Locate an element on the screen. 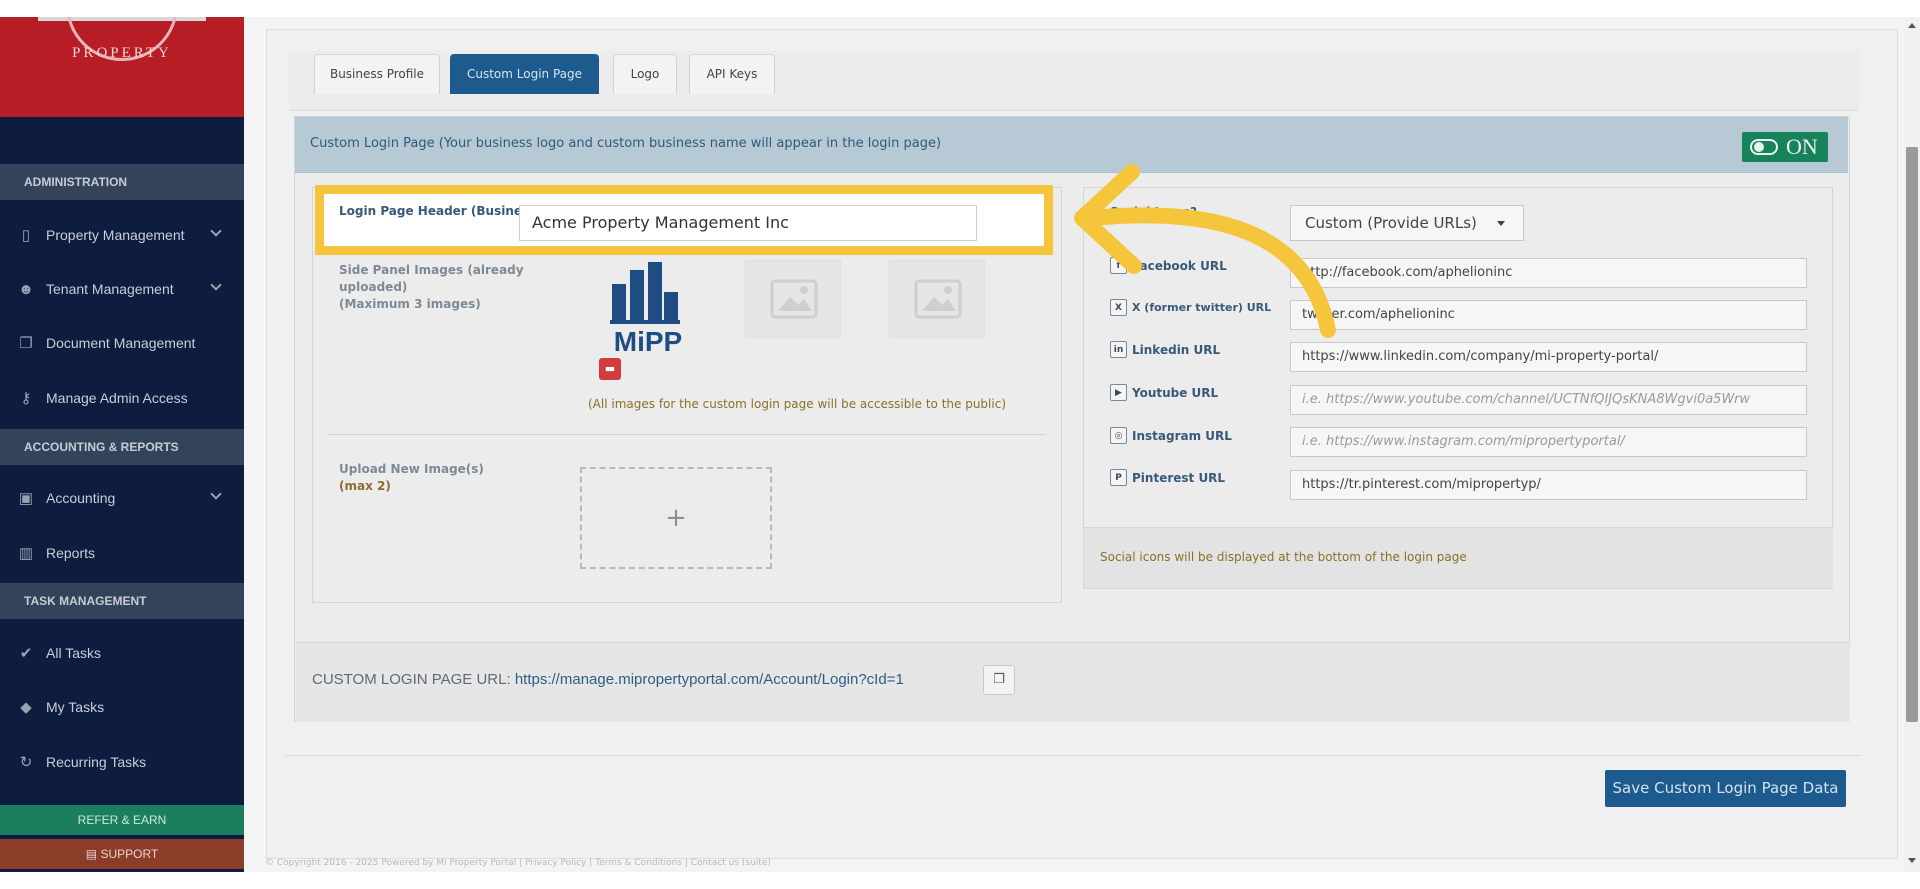 This screenshot has height=889, width=1920. copy-url-button: ❐ is located at coordinates (999, 680).